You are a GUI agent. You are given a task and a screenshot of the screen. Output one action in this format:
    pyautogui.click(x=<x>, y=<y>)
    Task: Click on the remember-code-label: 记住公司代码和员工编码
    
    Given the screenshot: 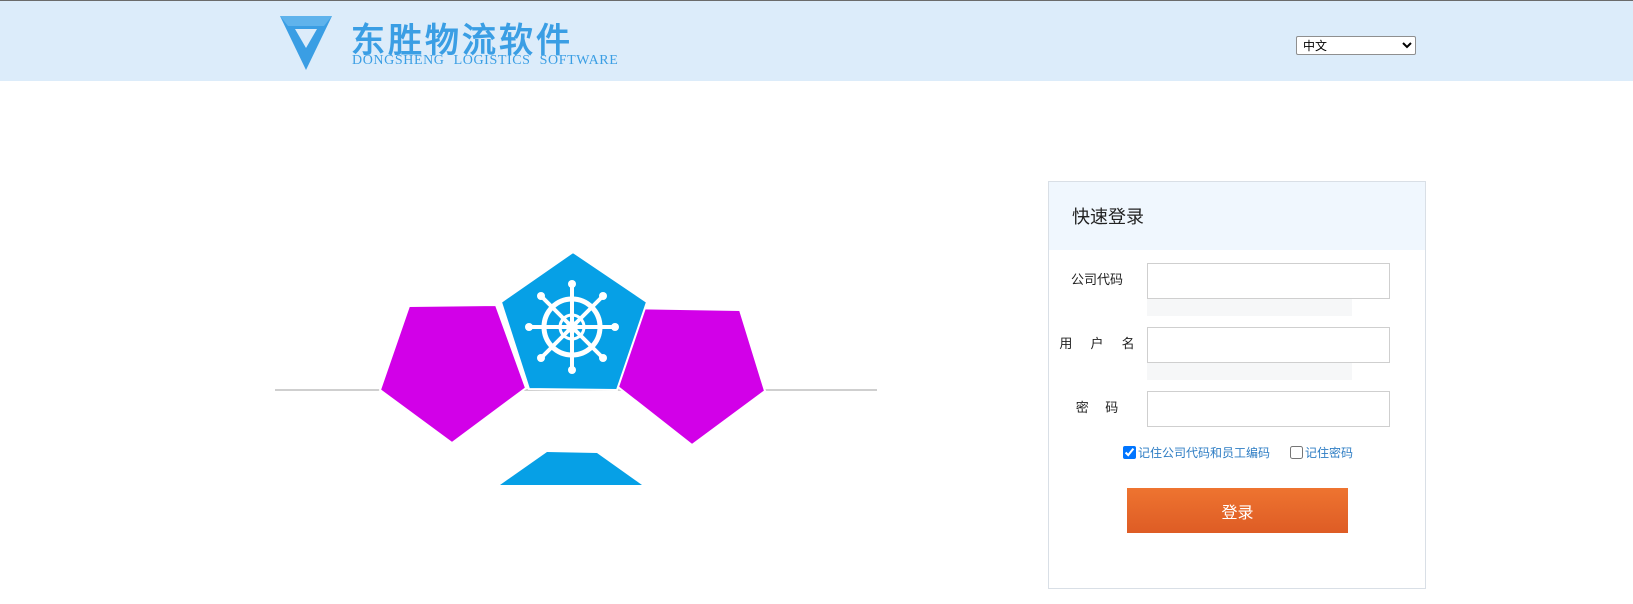 What is the action you would take?
    pyautogui.click(x=1204, y=452)
    